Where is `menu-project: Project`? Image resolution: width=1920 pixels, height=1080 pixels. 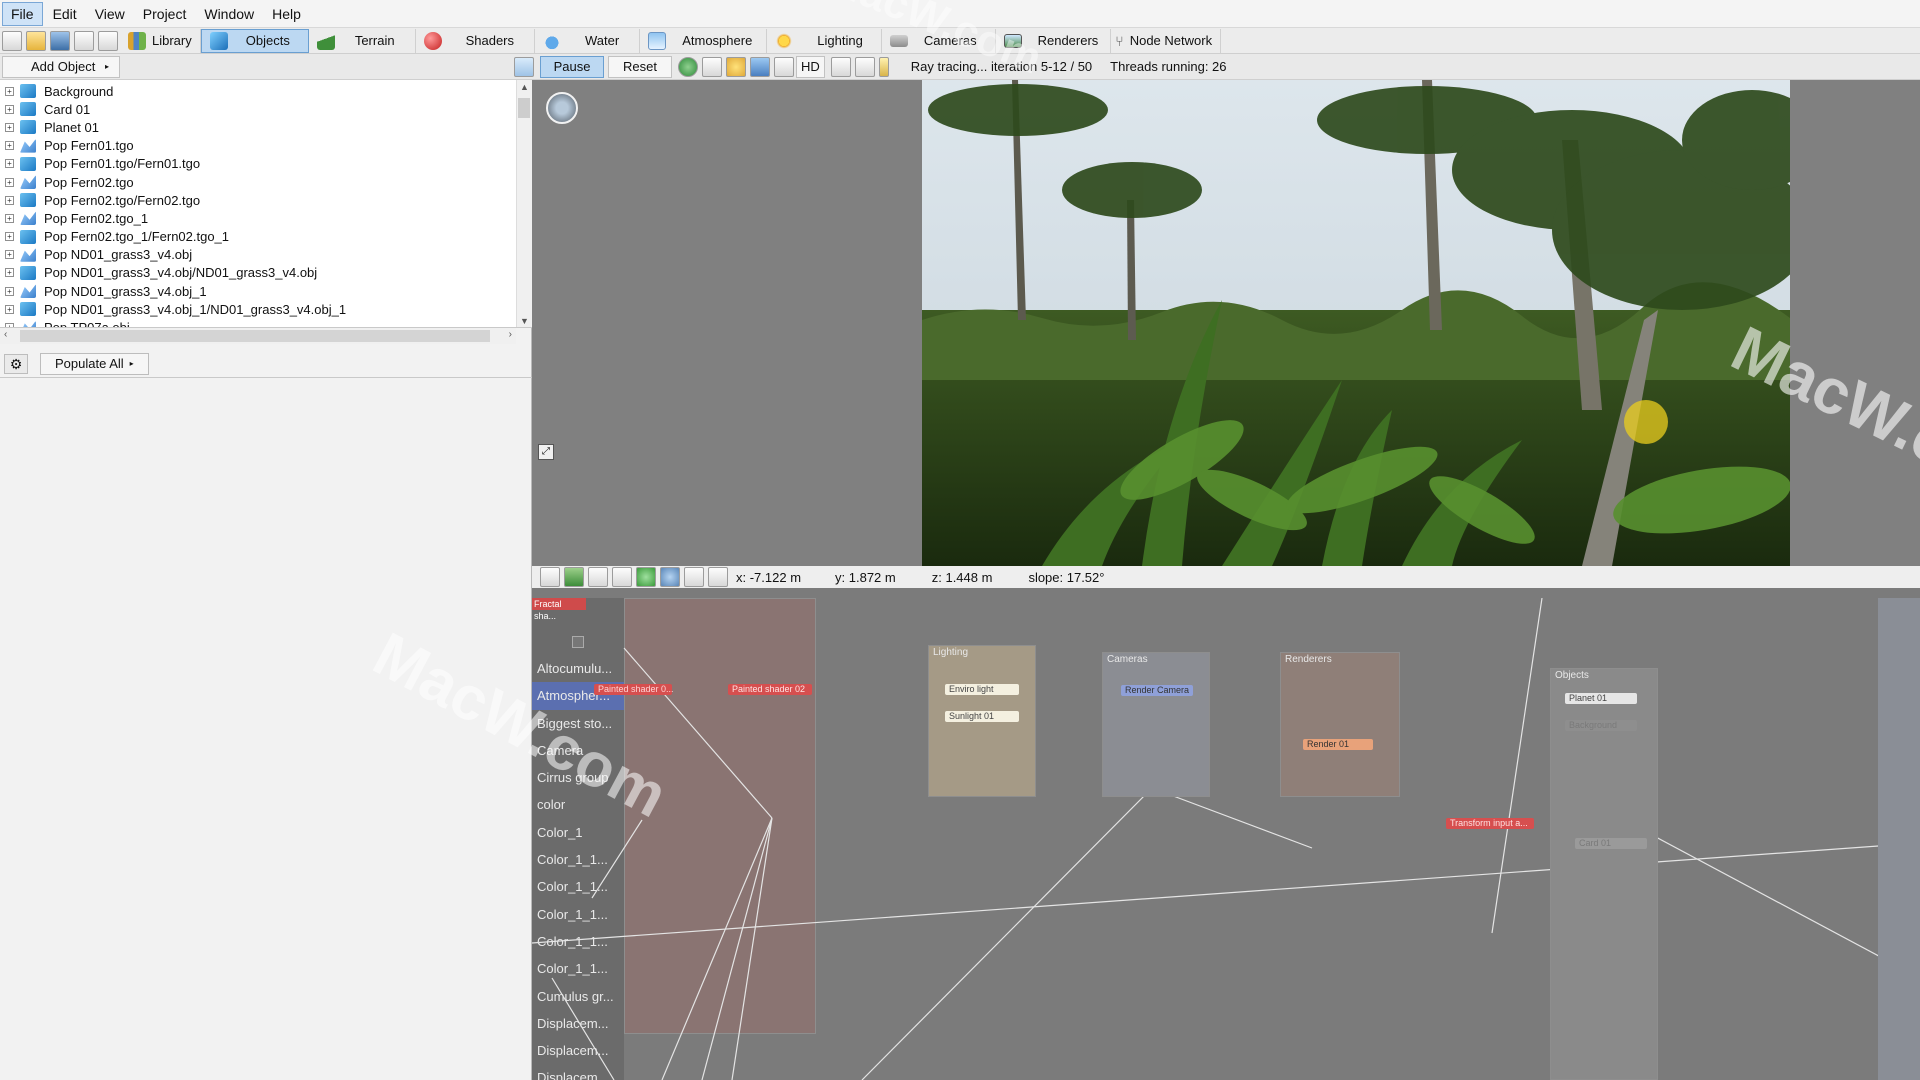 menu-project: Project is located at coordinates (165, 14).